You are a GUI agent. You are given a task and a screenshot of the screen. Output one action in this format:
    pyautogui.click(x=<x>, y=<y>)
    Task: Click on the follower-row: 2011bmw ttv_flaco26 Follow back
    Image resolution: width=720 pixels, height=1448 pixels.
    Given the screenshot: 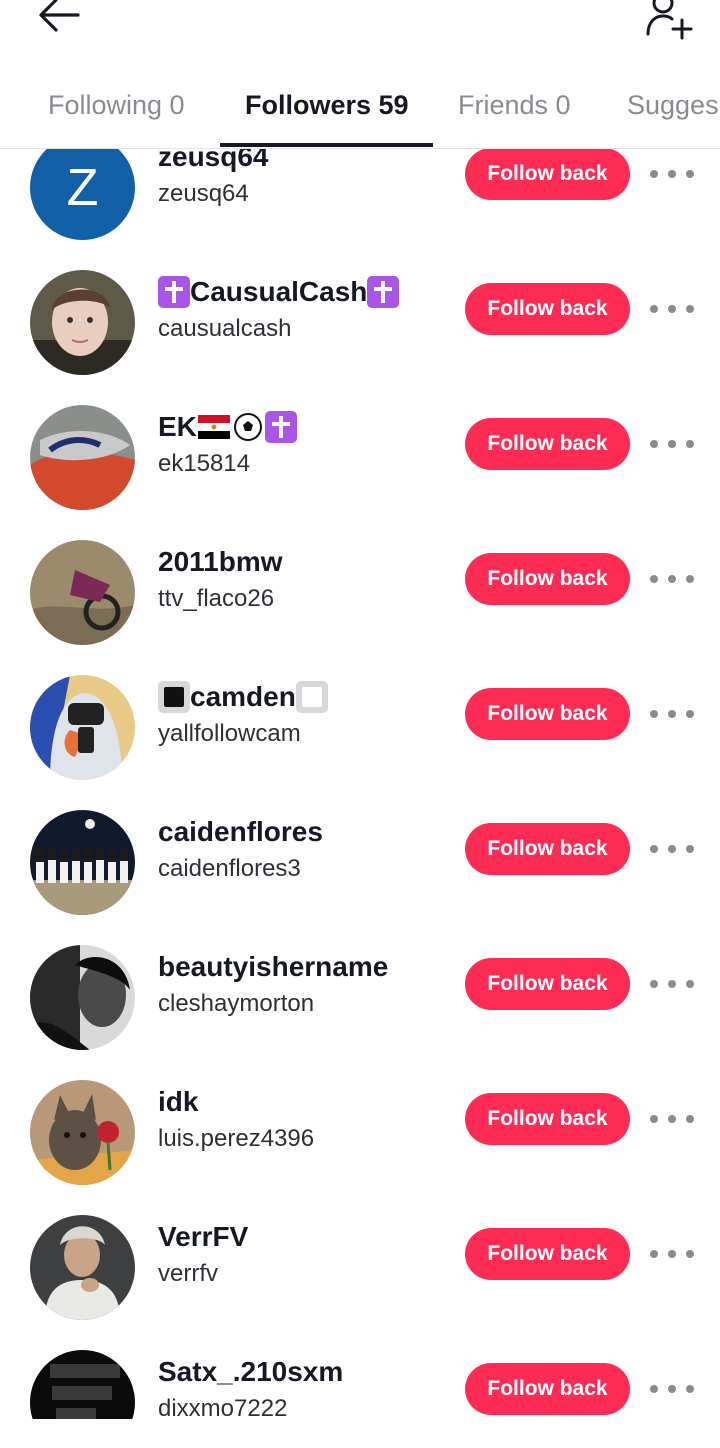 What is the action you would take?
    pyautogui.click(x=360, y=607)
    